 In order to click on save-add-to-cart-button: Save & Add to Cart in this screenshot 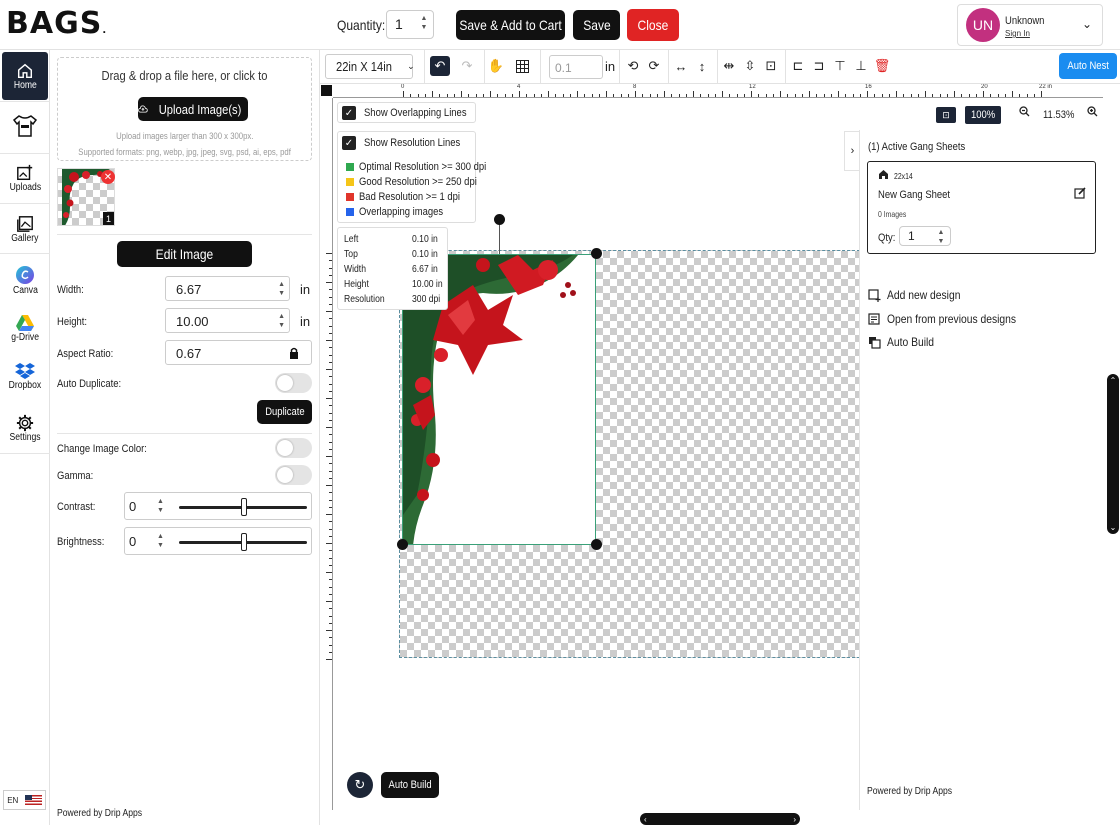, I will do `click(510, 25)`.